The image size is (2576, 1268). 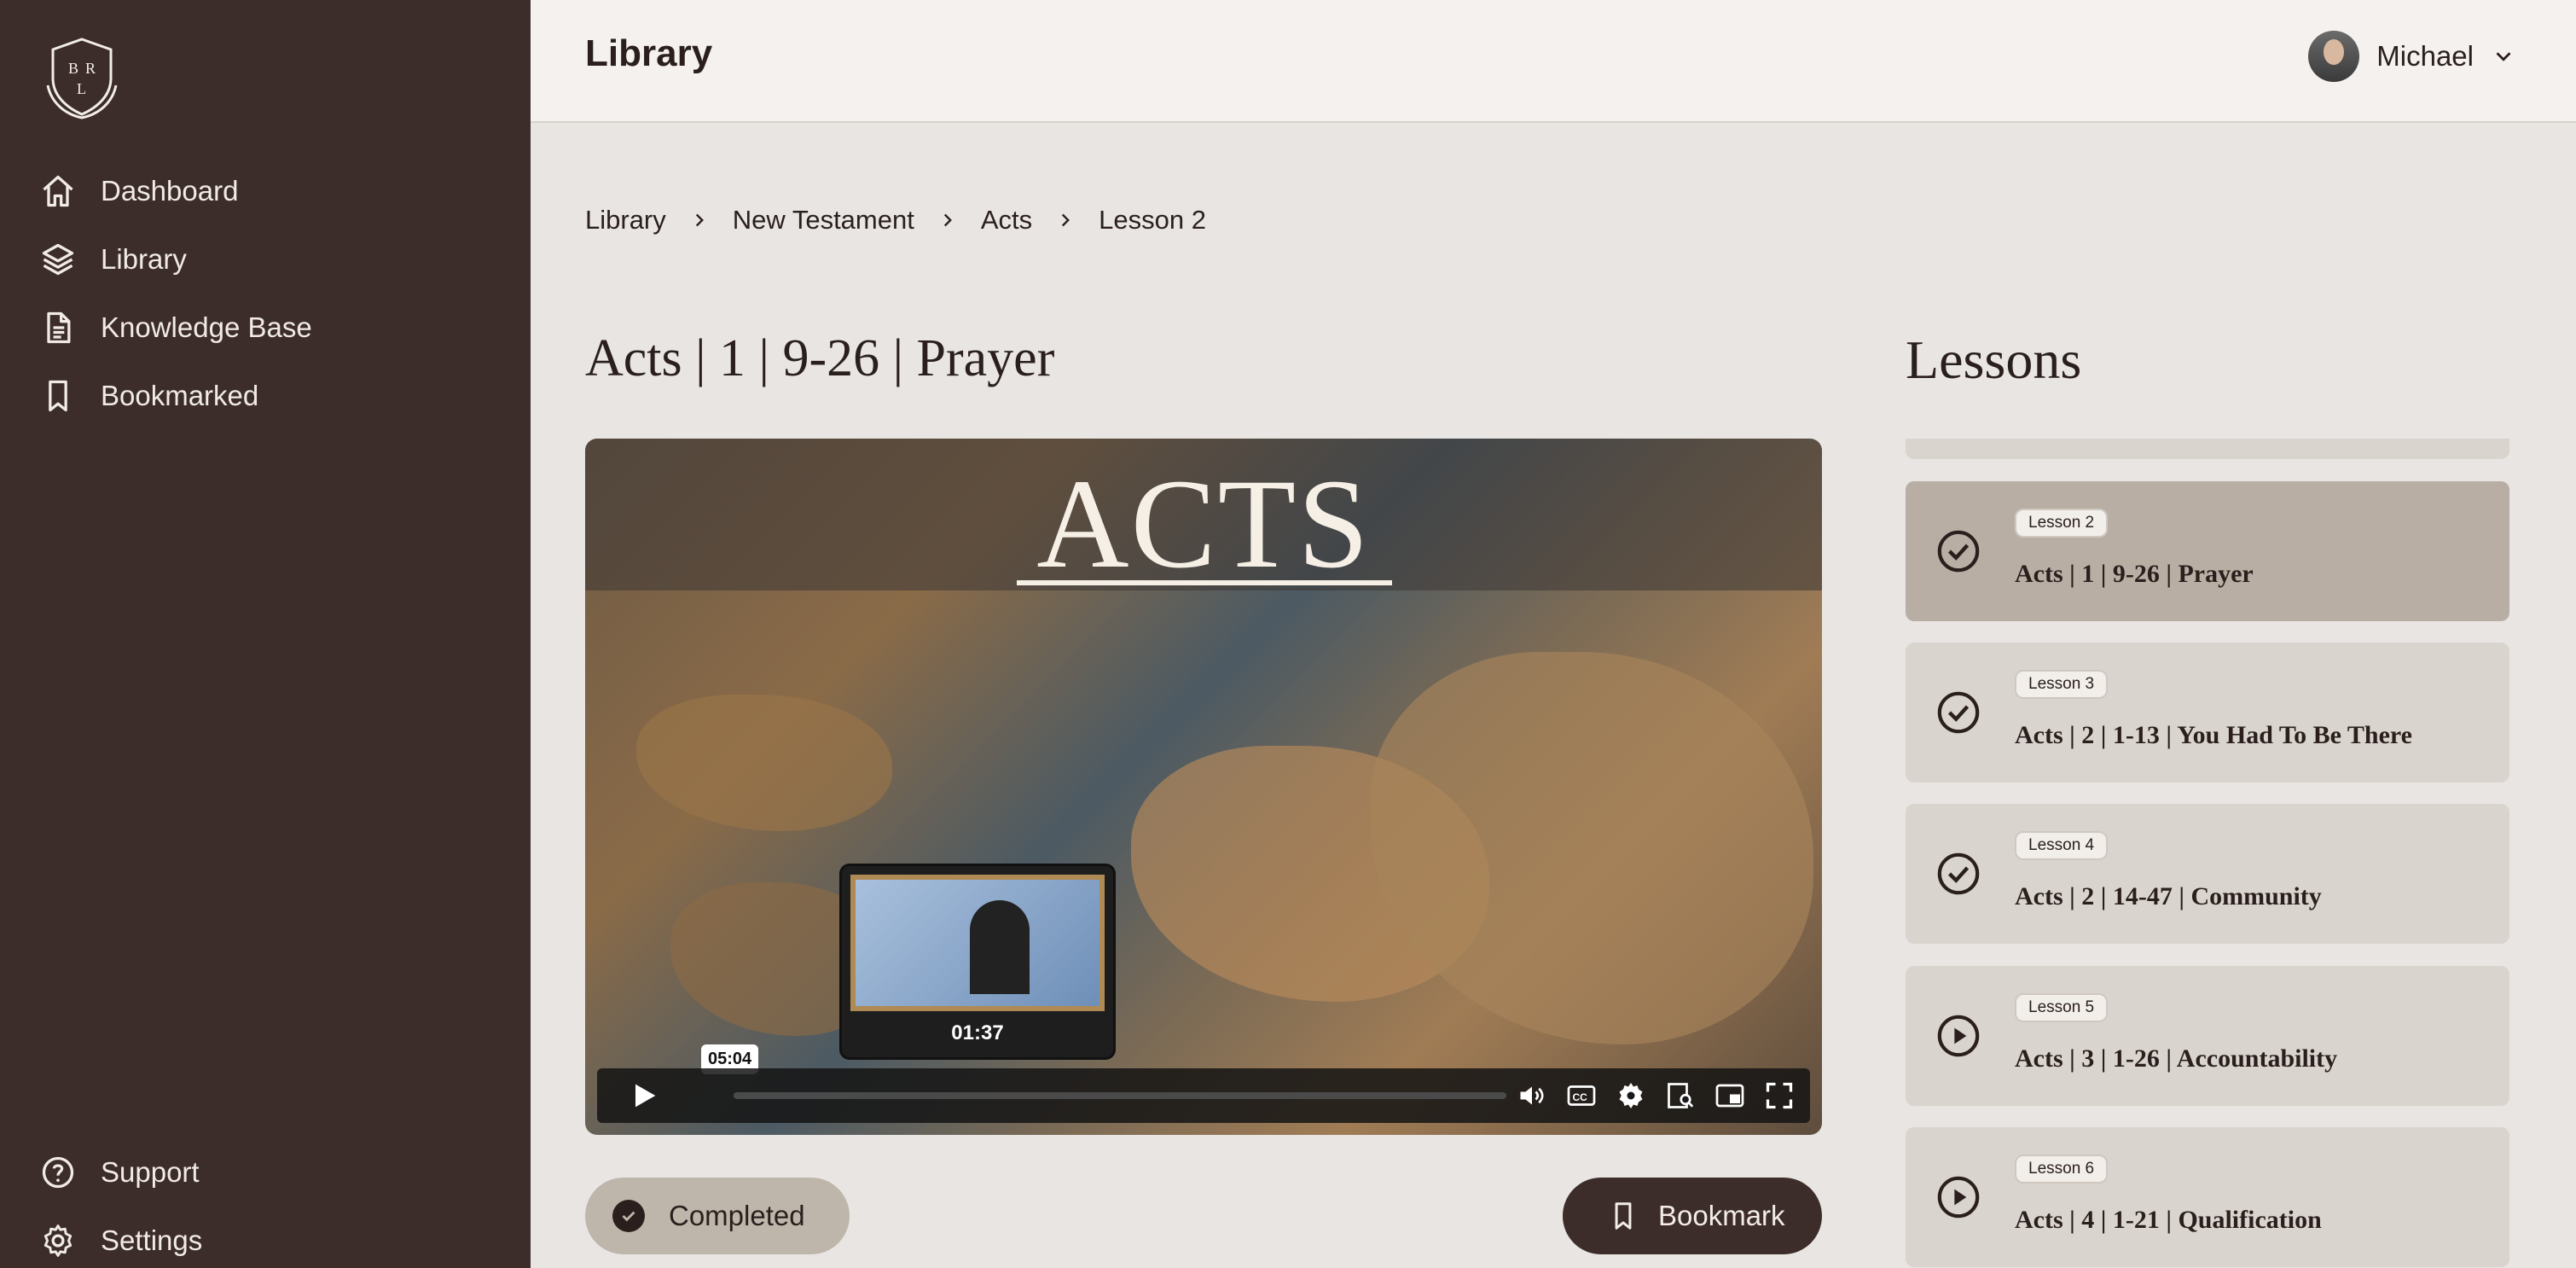 What do you see at coordinates (1729, 1095) in the screenshot?
I see `picture-in-picture-icon` at bounding box center [1729, 1095].